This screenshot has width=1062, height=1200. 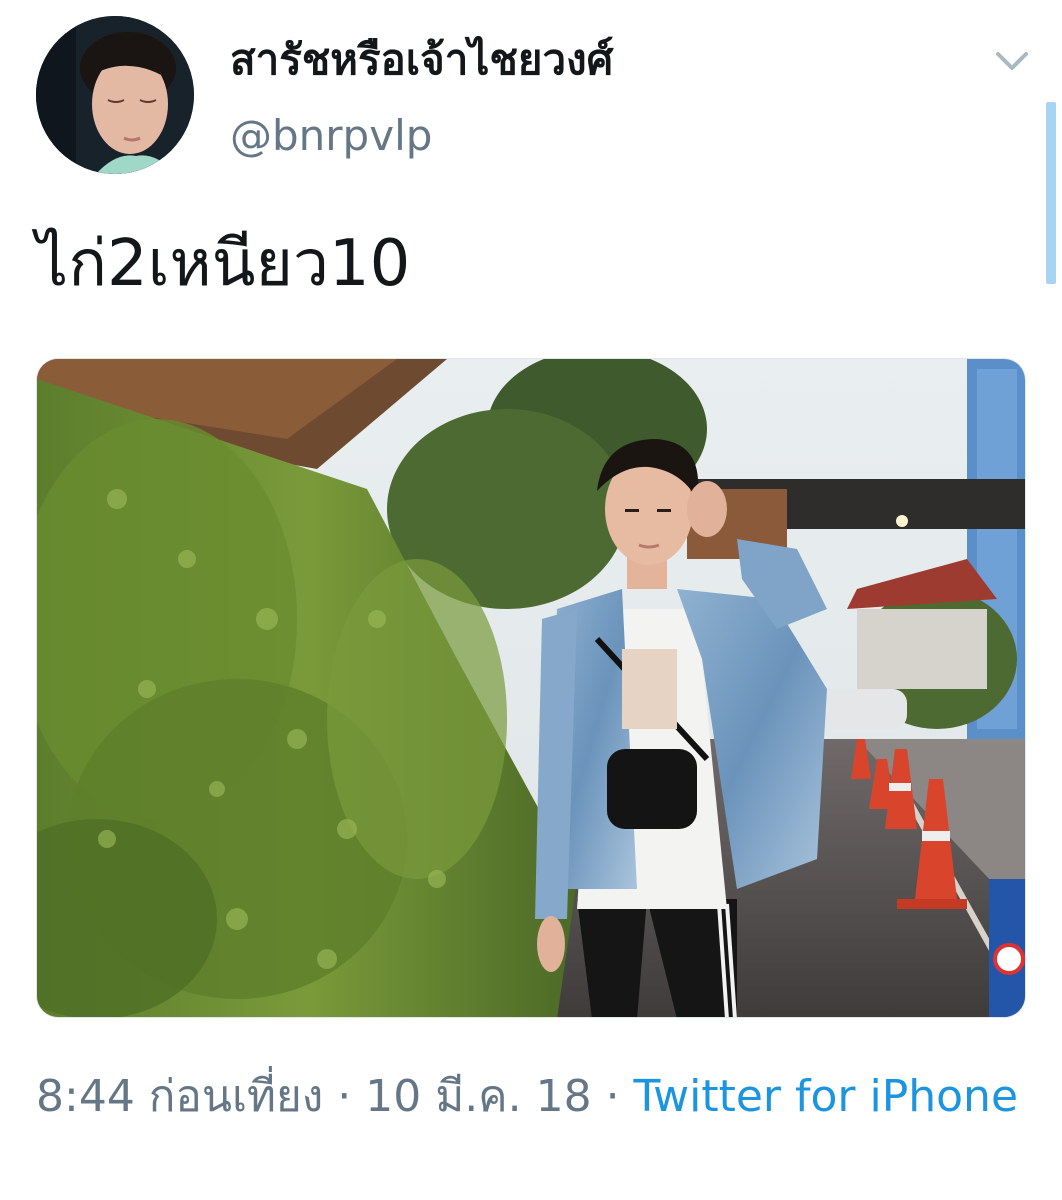 I want to click on tweet-text: ไก่2เหนียว10, so click(x=223, y=264).